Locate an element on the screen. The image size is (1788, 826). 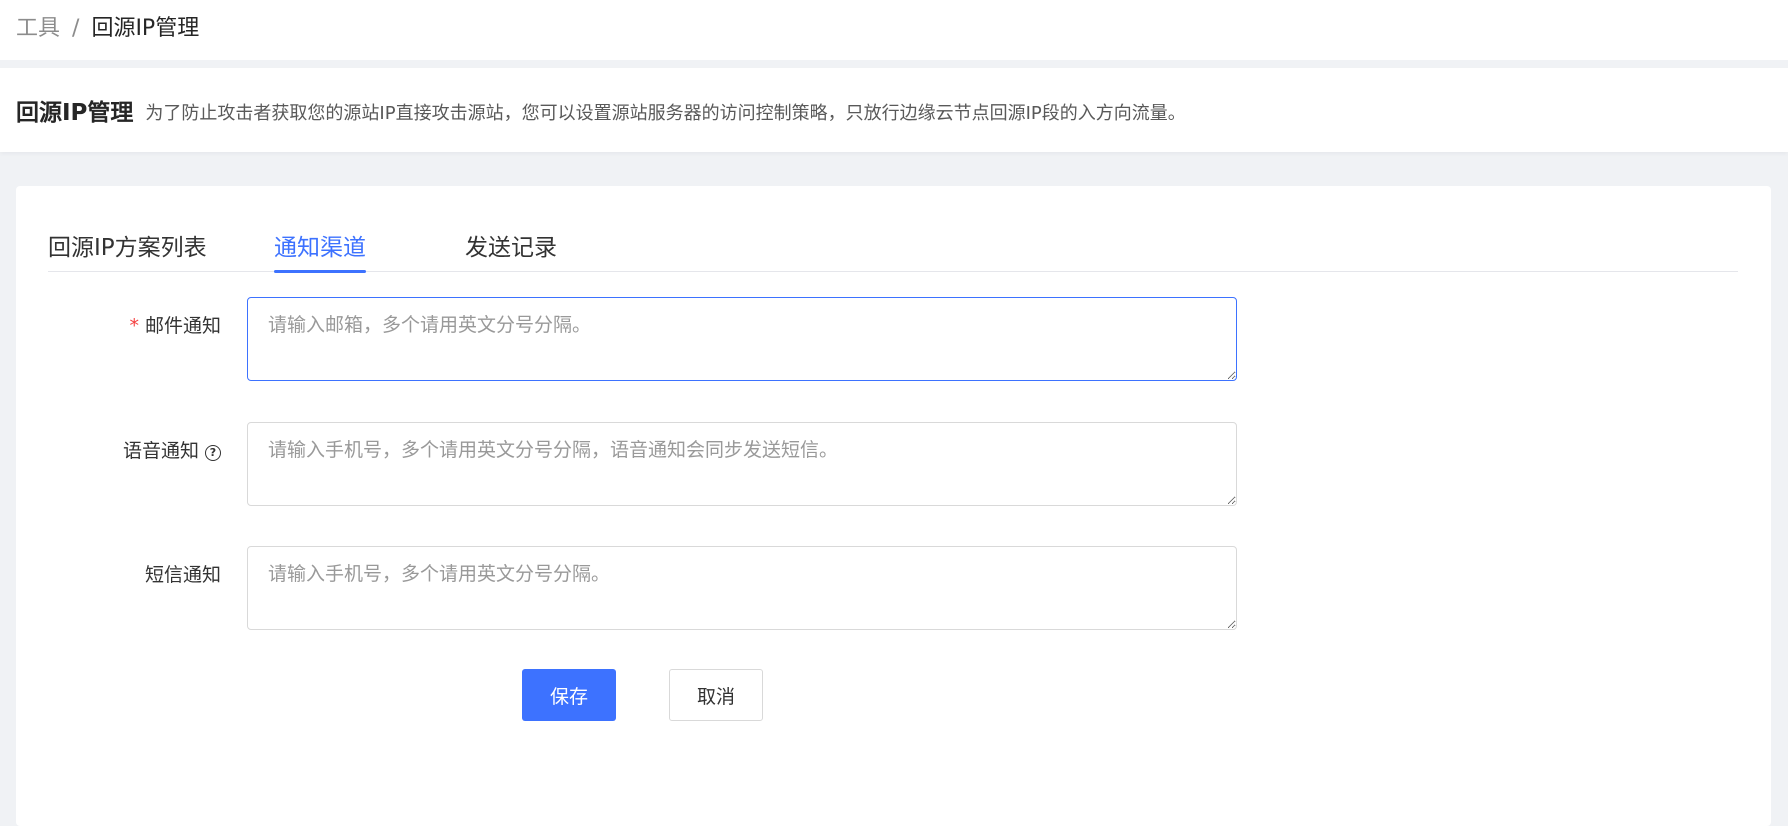
breadcrumb-parent-link: 工具 is located at coordinates (38, 28).